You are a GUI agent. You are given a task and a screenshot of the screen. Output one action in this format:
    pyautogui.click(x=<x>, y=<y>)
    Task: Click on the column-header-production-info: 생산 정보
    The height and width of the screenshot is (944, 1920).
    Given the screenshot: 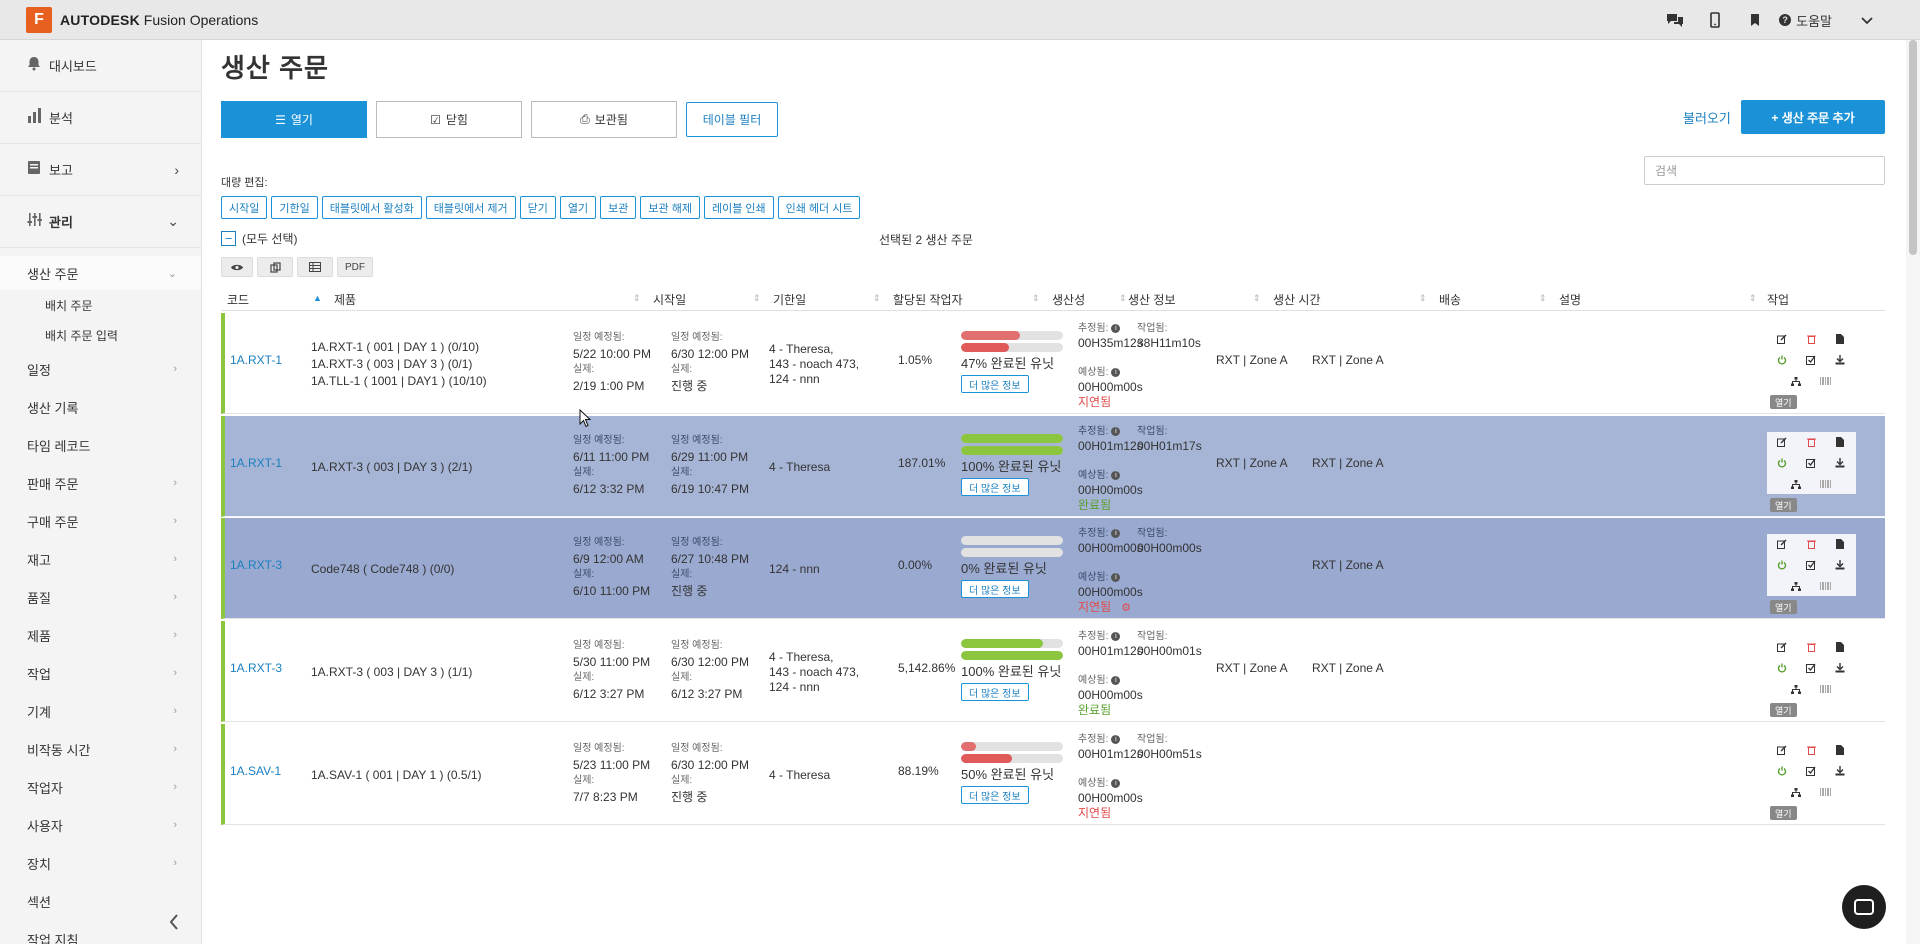 What is the action you would take?
    pyautogui.click(x=1152, y=299)
    